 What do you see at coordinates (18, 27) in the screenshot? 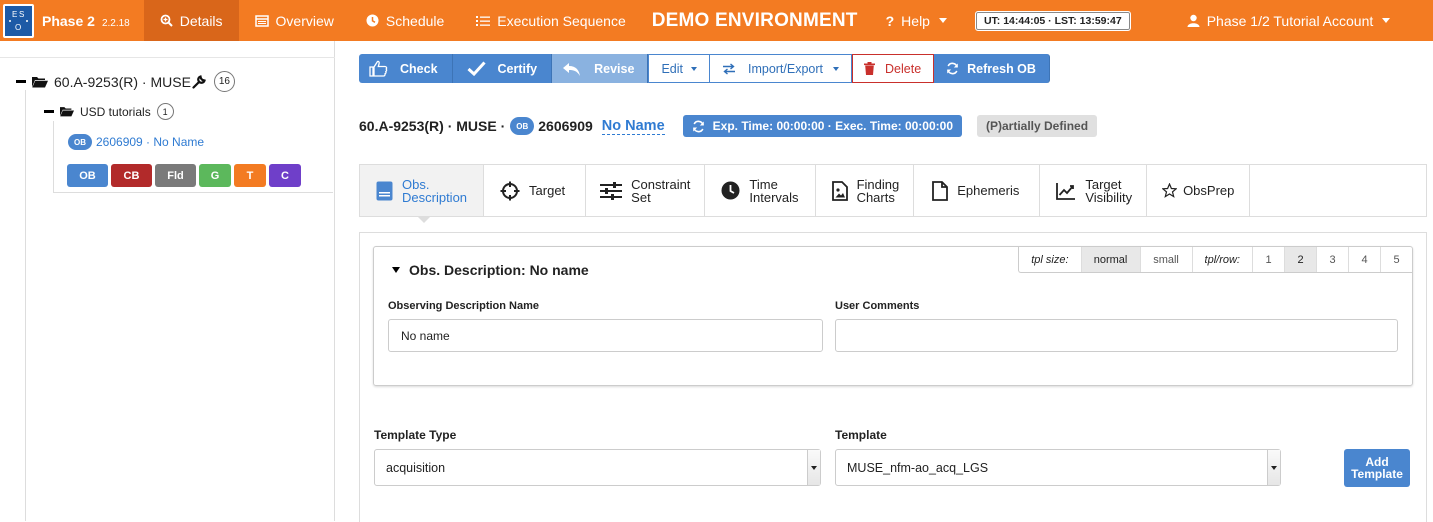
I see `svg-text: O` at bounding box center [18, 27].